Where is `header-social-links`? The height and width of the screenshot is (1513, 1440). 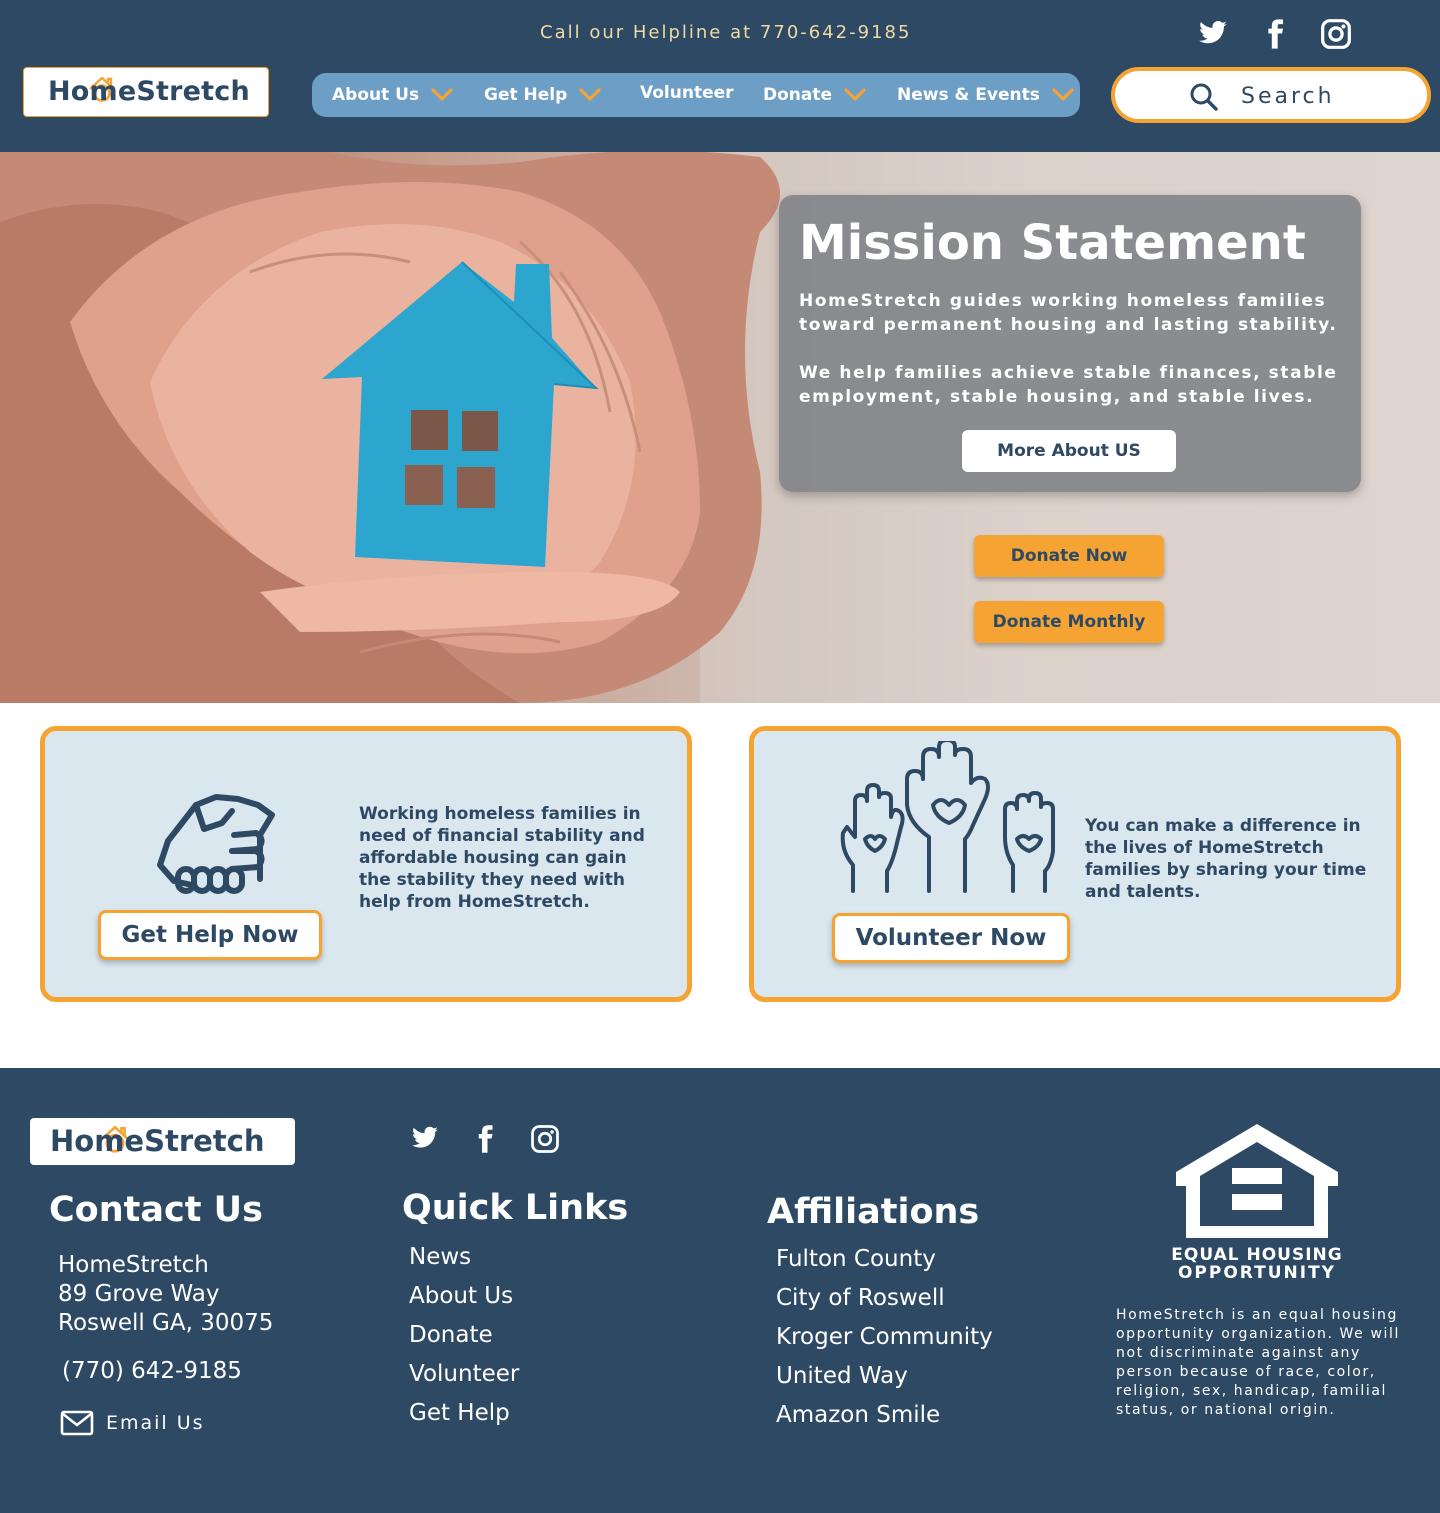
header-social-links is located at coordinates (1274, 34).